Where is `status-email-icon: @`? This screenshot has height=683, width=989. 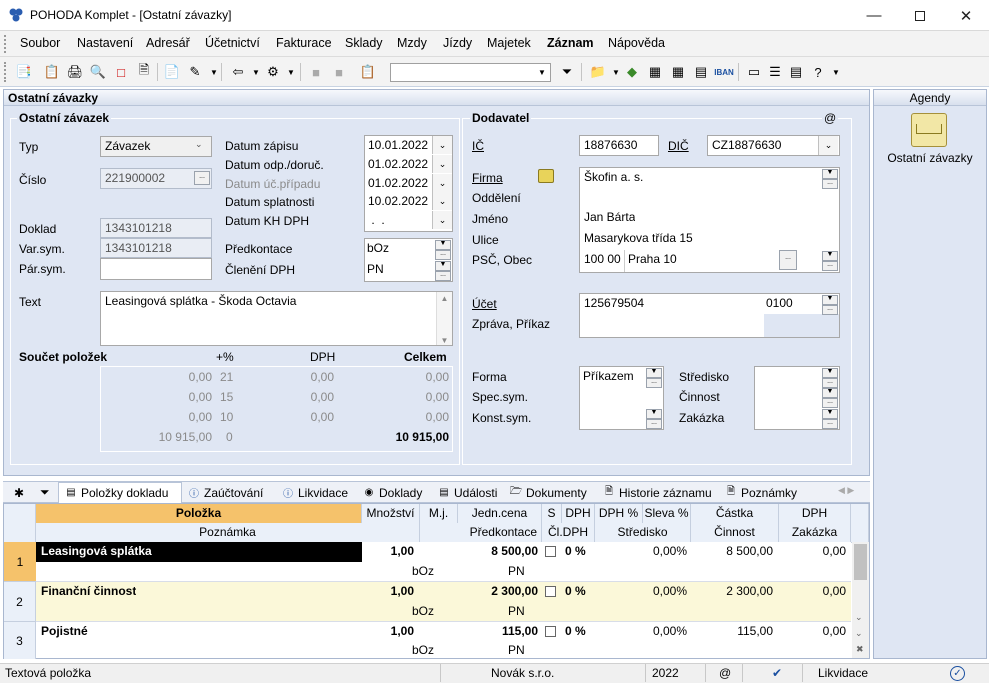 status-email-icon: @ is located at coordinates (725, 673).